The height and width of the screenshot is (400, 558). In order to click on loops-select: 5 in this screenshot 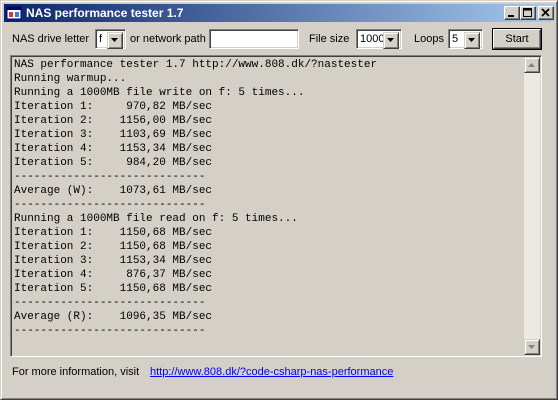, I will do `click(465, 39)`.